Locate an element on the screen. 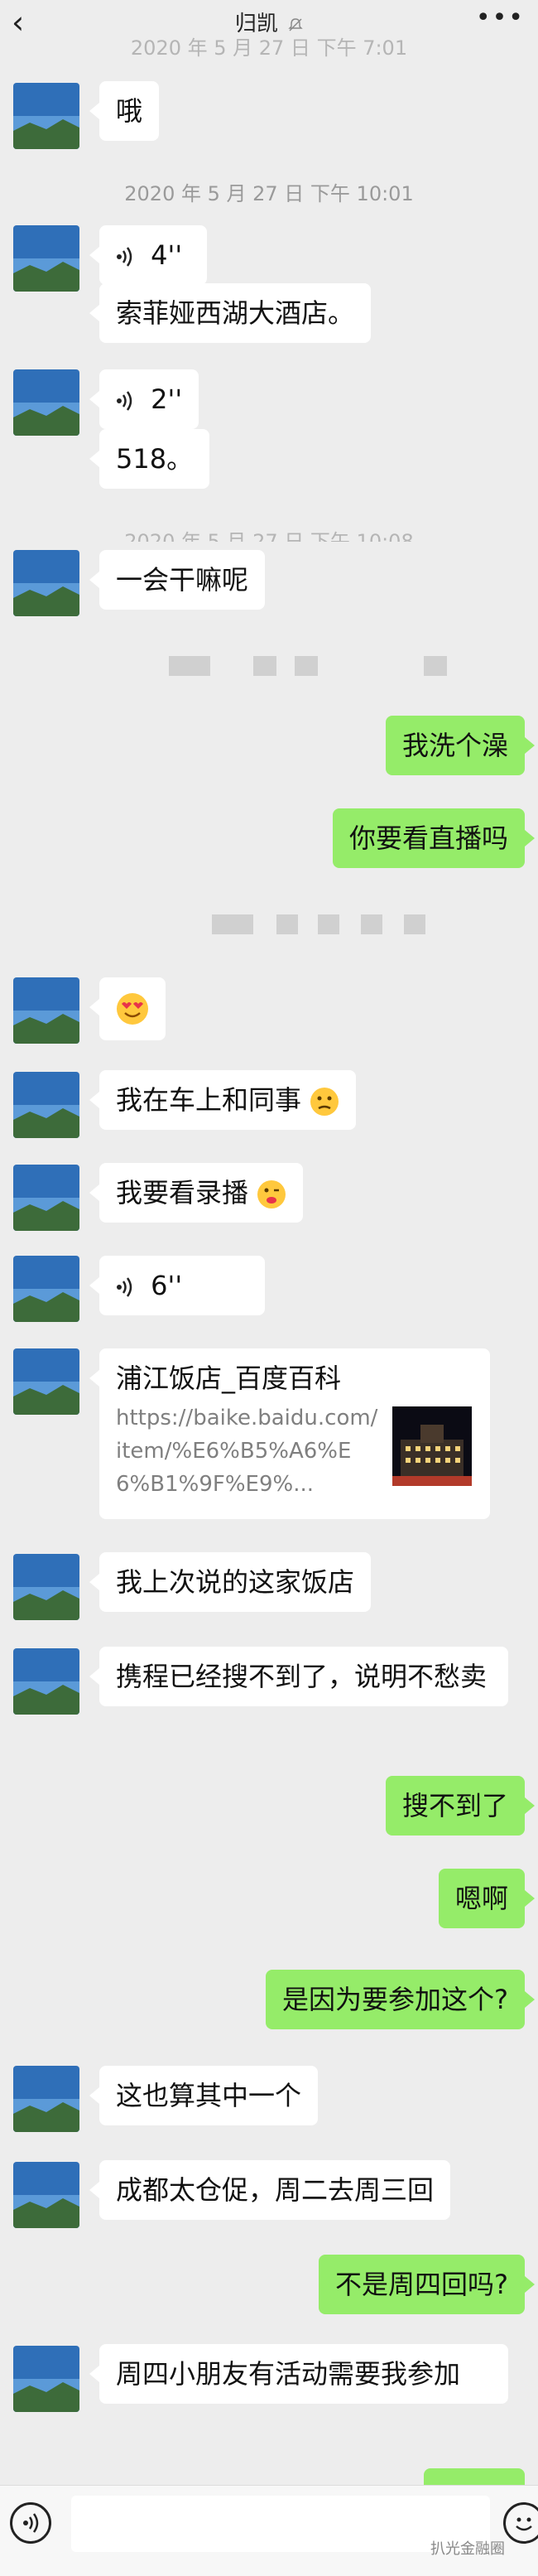  timestamp: 2020 年 5 月 27 日 下午 10:01 is located at coordinates (269, 194).